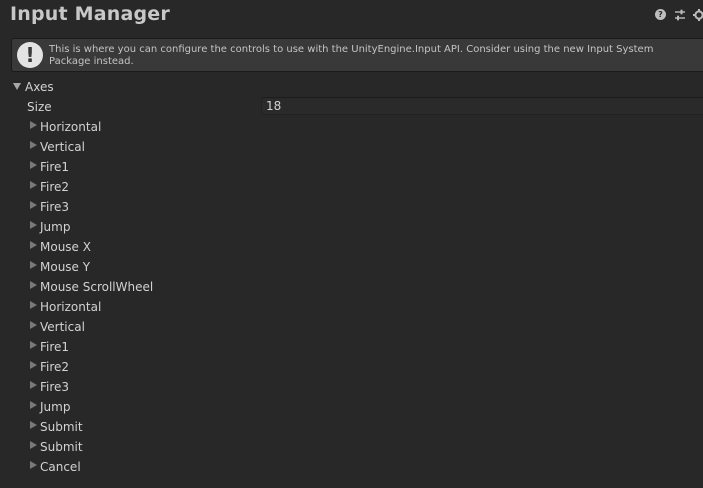  I want to click on header-icons: ?, so click(678, 14).